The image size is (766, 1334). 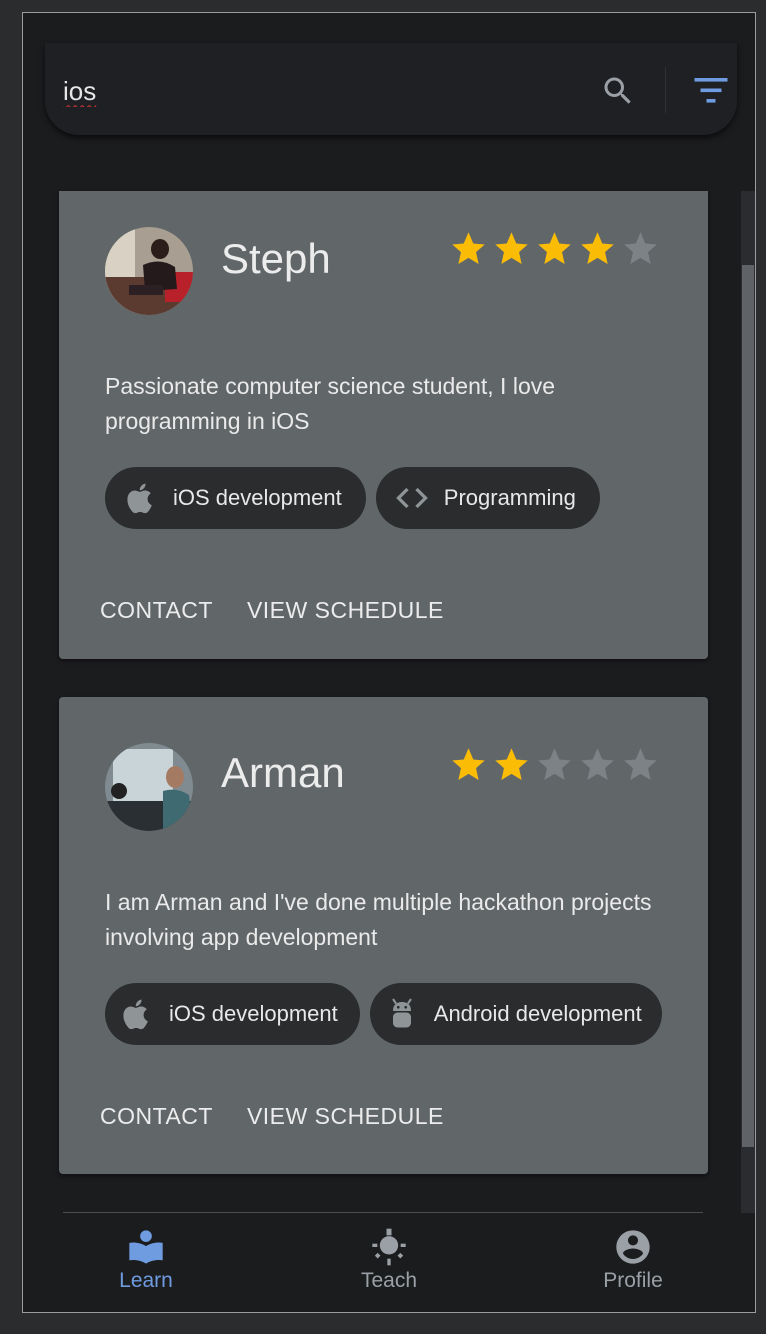 I want to click on learn-icon, so click(x=146, y=1247).